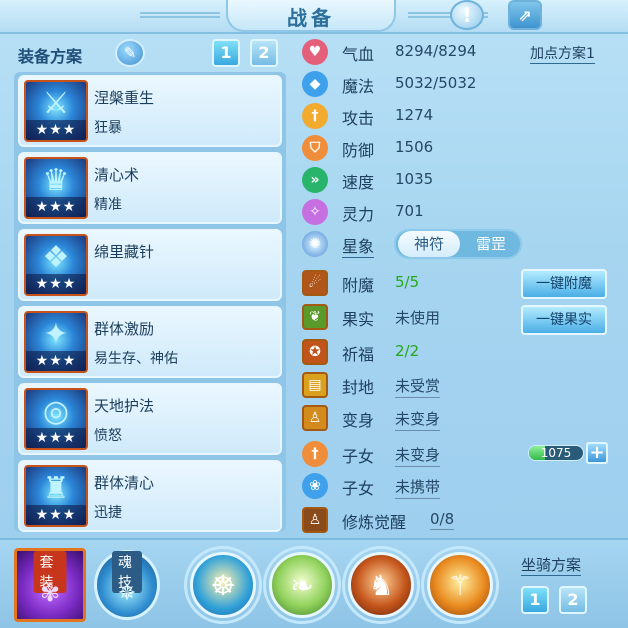  I want to click on edit-plan-button: ✎, so click(130, 53).